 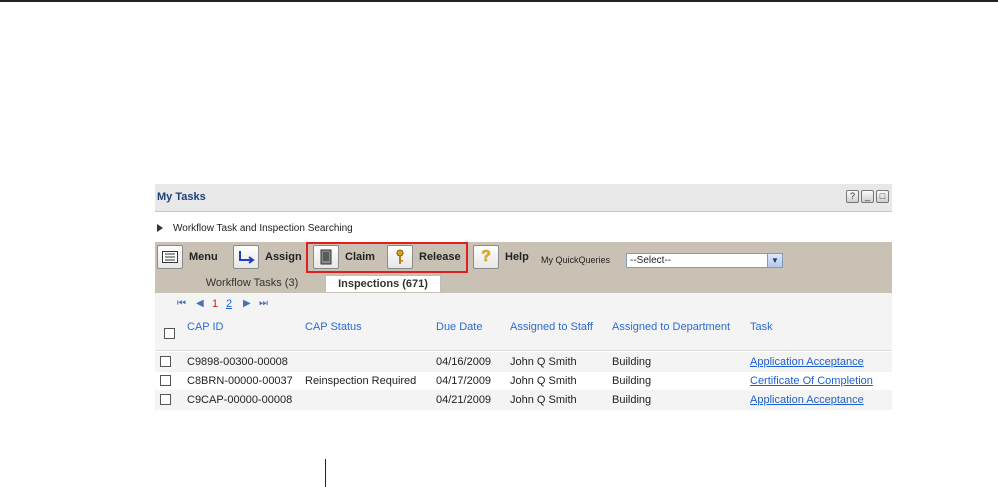 I want to click on help-window-icon: ?, so click(x=852, y=196).